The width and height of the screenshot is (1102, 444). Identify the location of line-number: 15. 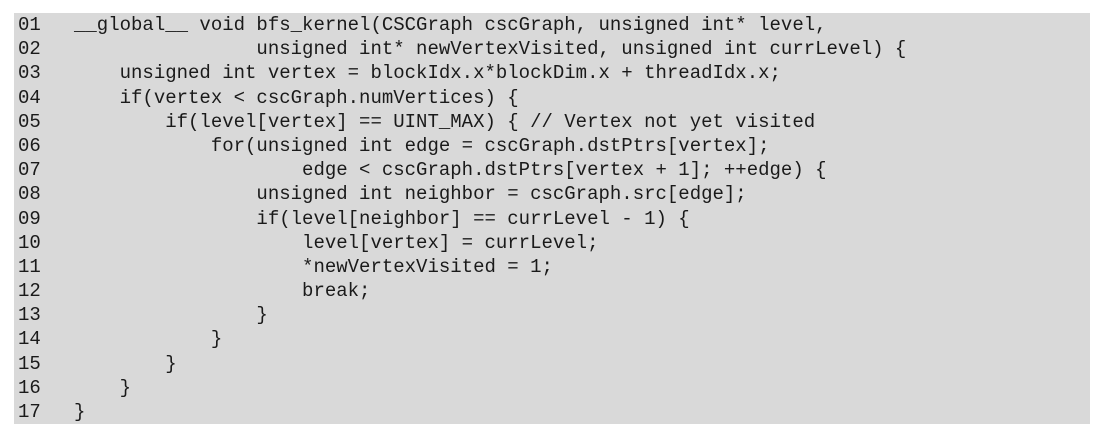
(29, 363).